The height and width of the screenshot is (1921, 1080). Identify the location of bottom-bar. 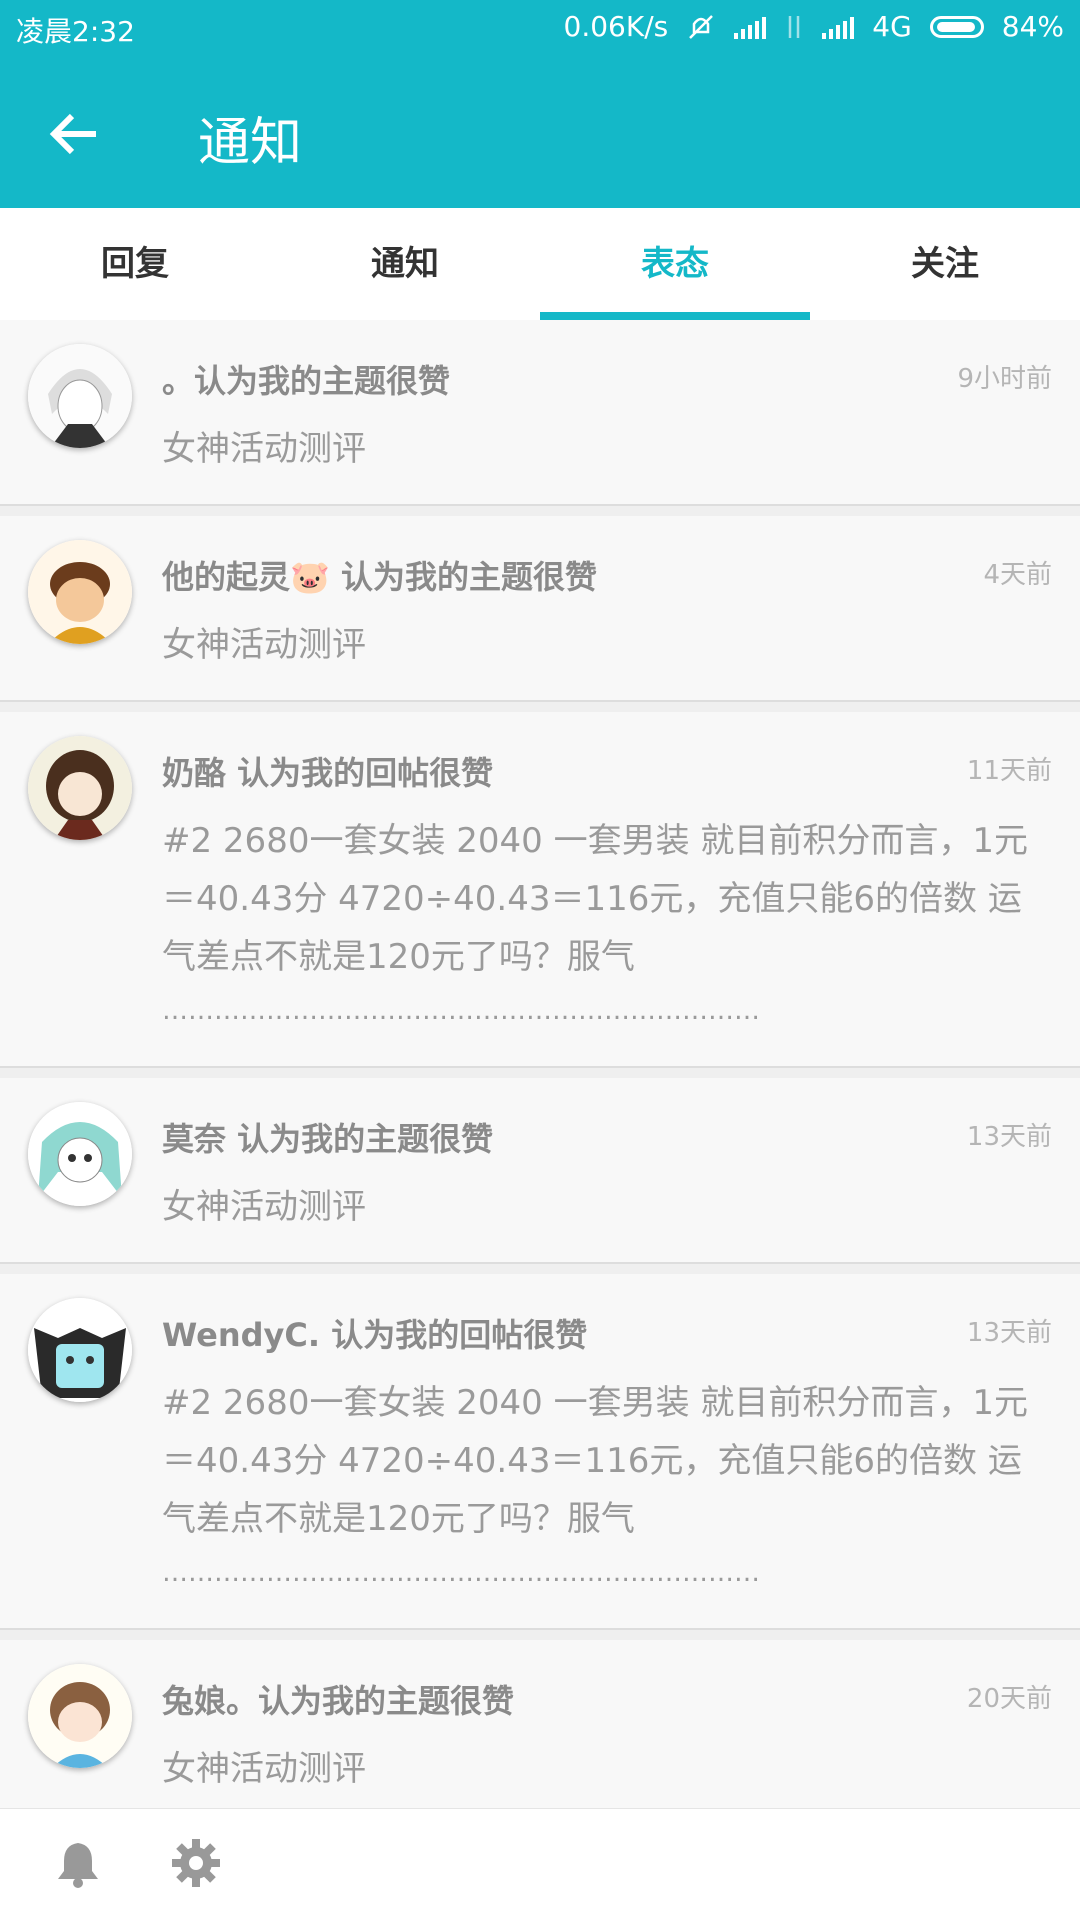
(540, 1864).